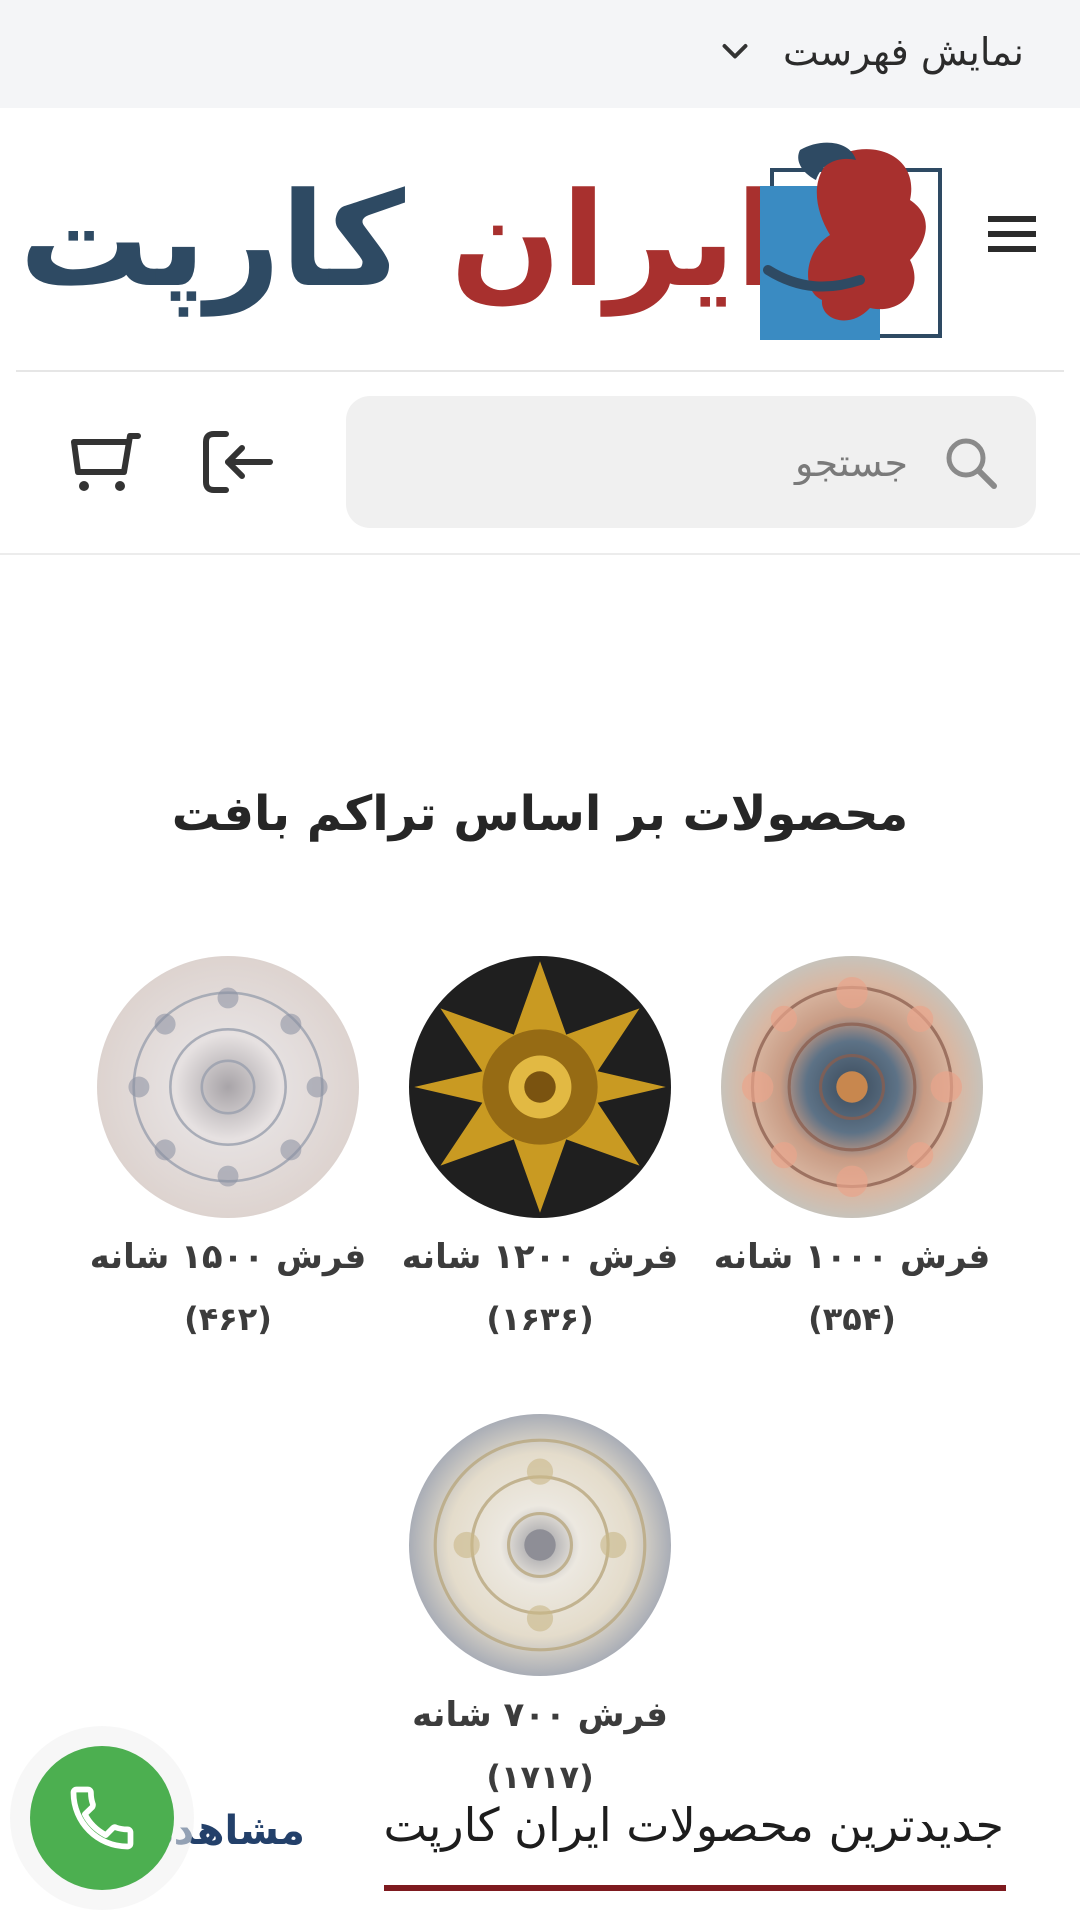  I want to click on latest-title-underline, so click(695, 1888).